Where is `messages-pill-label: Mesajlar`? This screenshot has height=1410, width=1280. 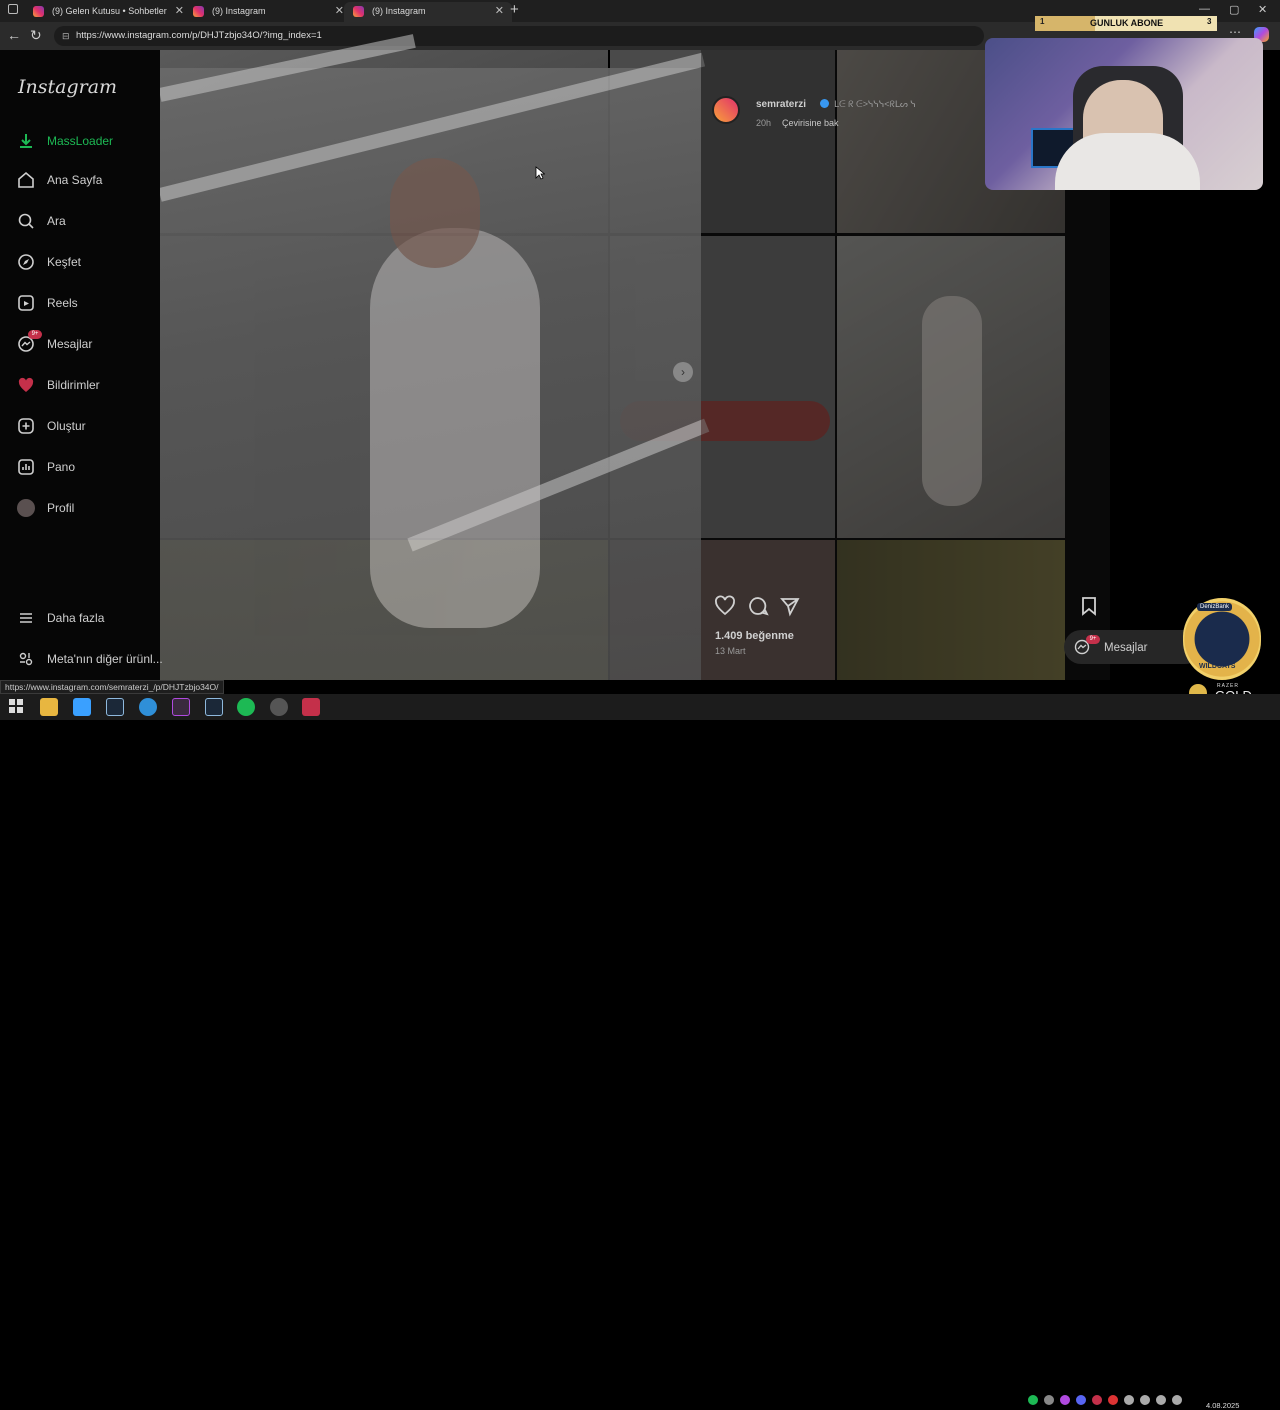
messages-pill-label: Mesajlar is located at coordinates (1126, 648).